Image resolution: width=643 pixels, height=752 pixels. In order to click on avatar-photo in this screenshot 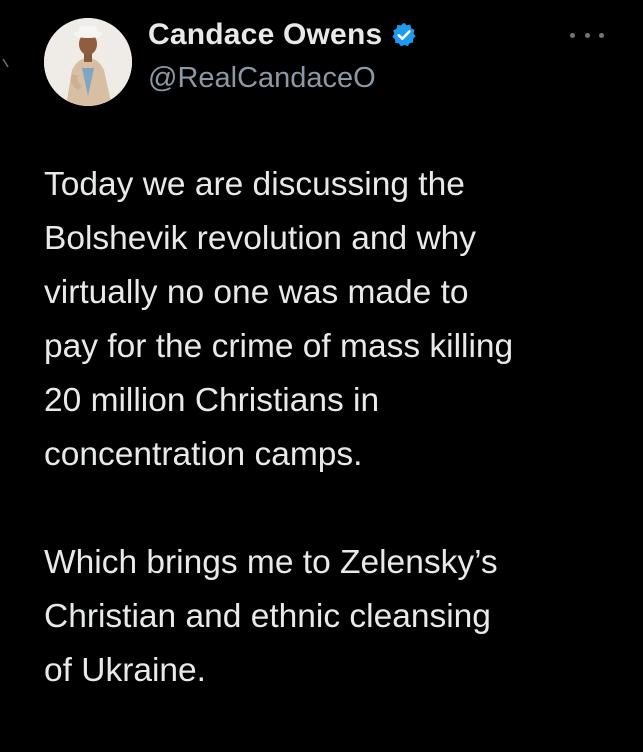, I will do `click(88, 62)`.